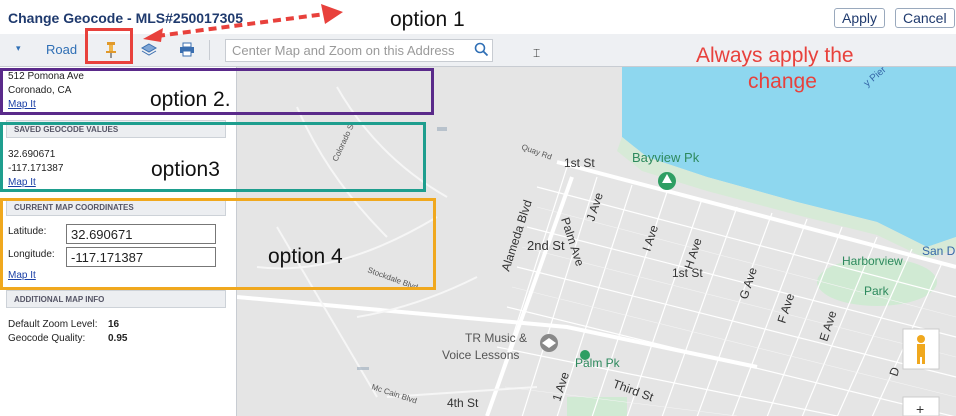 The height and width of the screenshot is (416, 956). Describe the element at coordinates (925, 18) in the screenshot. I see `cancel-button: Cancel` at that location.